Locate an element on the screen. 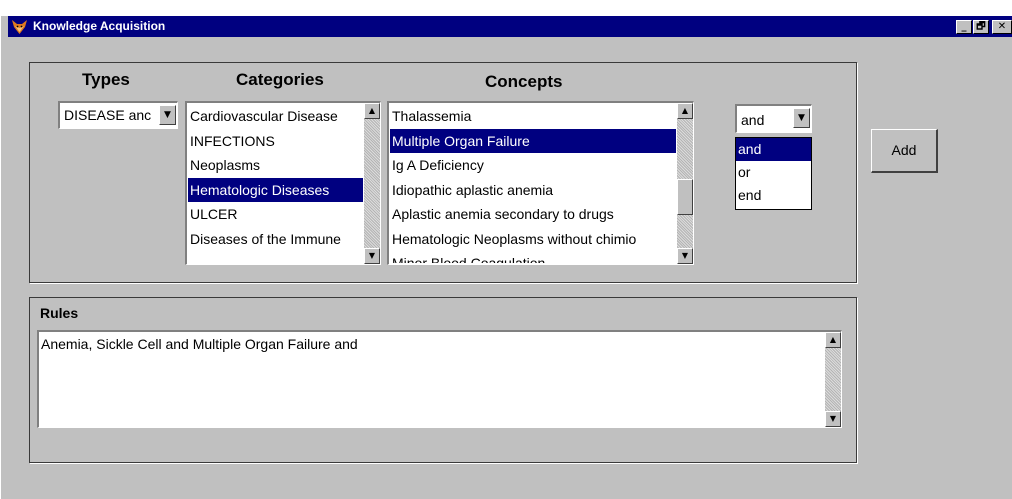  operator-select-value: and is located at coordinates (753, 120).